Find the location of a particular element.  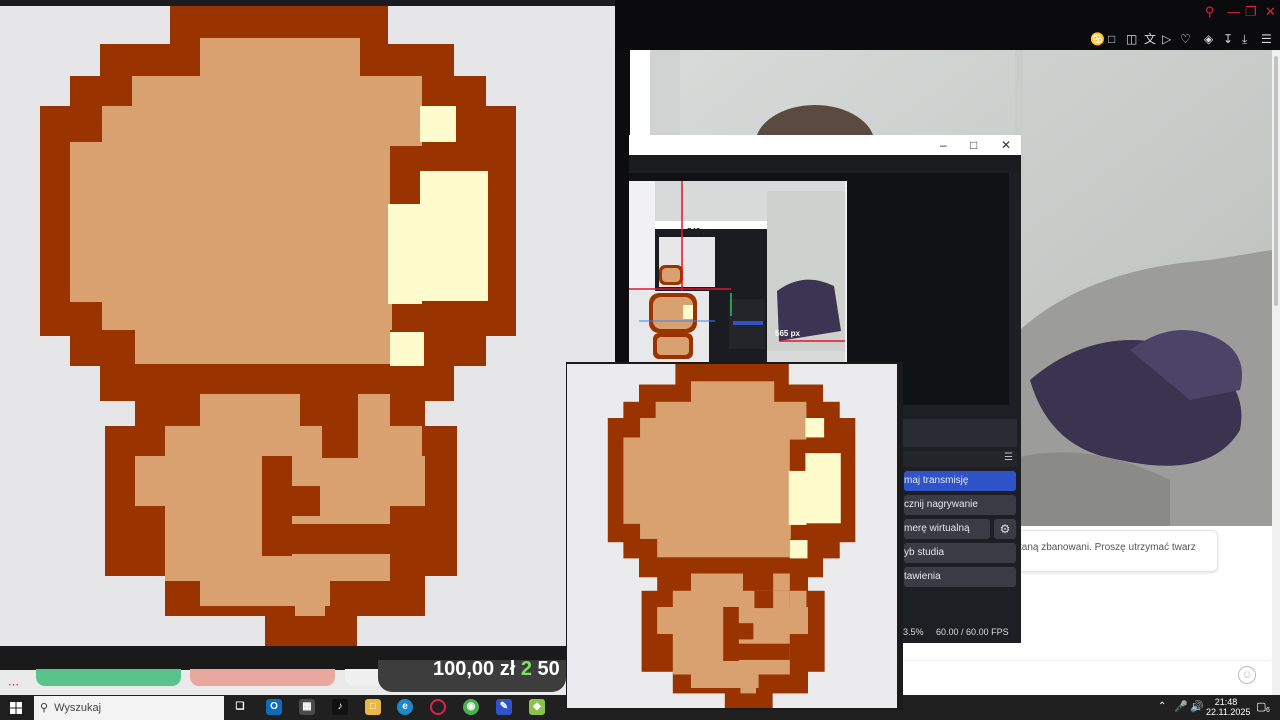

shield-icon: ◫ is located at coordinates (1131, 39).